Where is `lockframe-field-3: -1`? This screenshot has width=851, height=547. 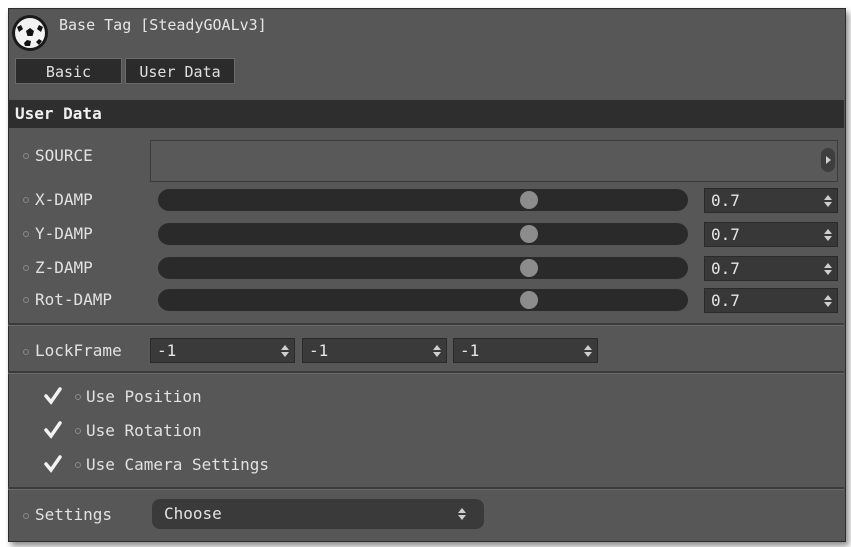
lockframe-field-3: -1 is located at coordinates (525, 350).